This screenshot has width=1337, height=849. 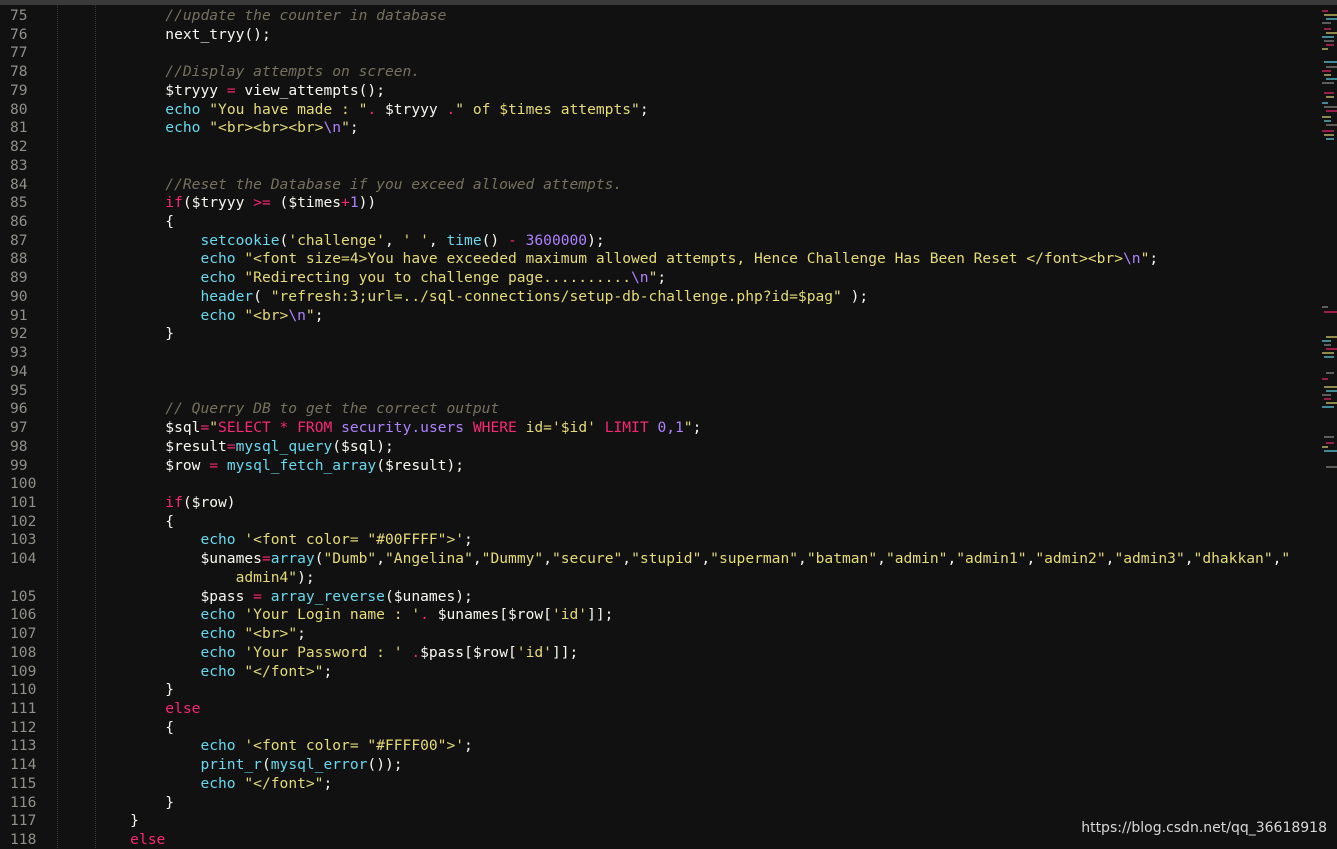 What do you see at coordinates (266, 765) in the screenshot?
I see `code-token: (` at bounding box center [266, 765].